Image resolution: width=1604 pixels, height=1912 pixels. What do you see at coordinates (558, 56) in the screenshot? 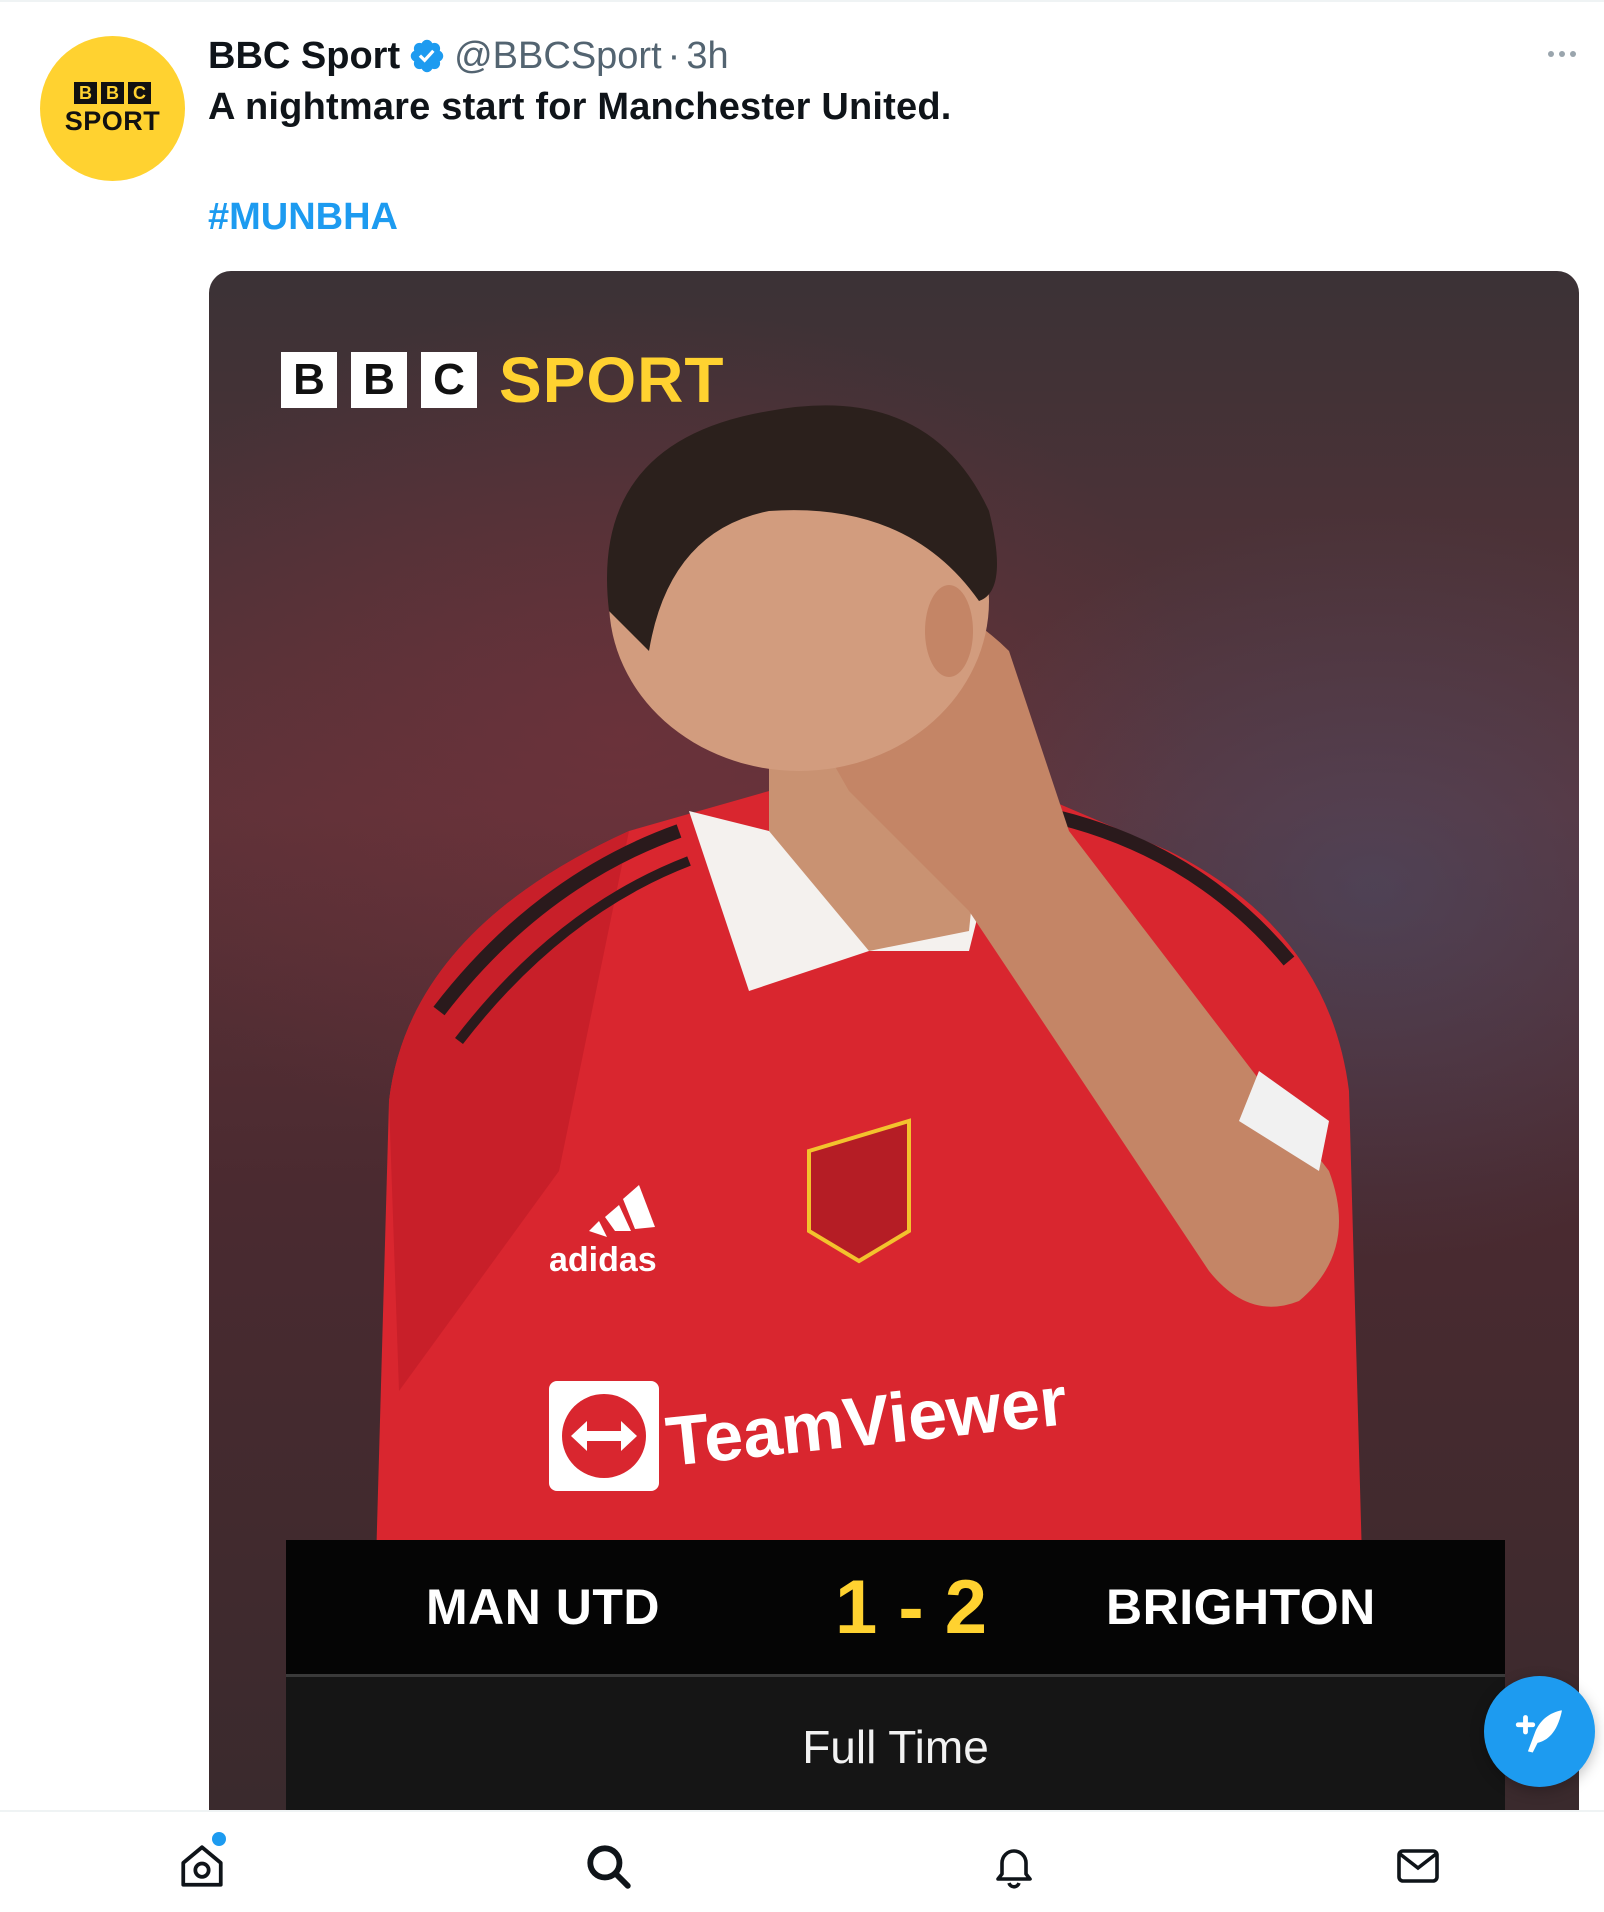
I see `author-handle: @BBCSport` at bounding box center [558, 56].